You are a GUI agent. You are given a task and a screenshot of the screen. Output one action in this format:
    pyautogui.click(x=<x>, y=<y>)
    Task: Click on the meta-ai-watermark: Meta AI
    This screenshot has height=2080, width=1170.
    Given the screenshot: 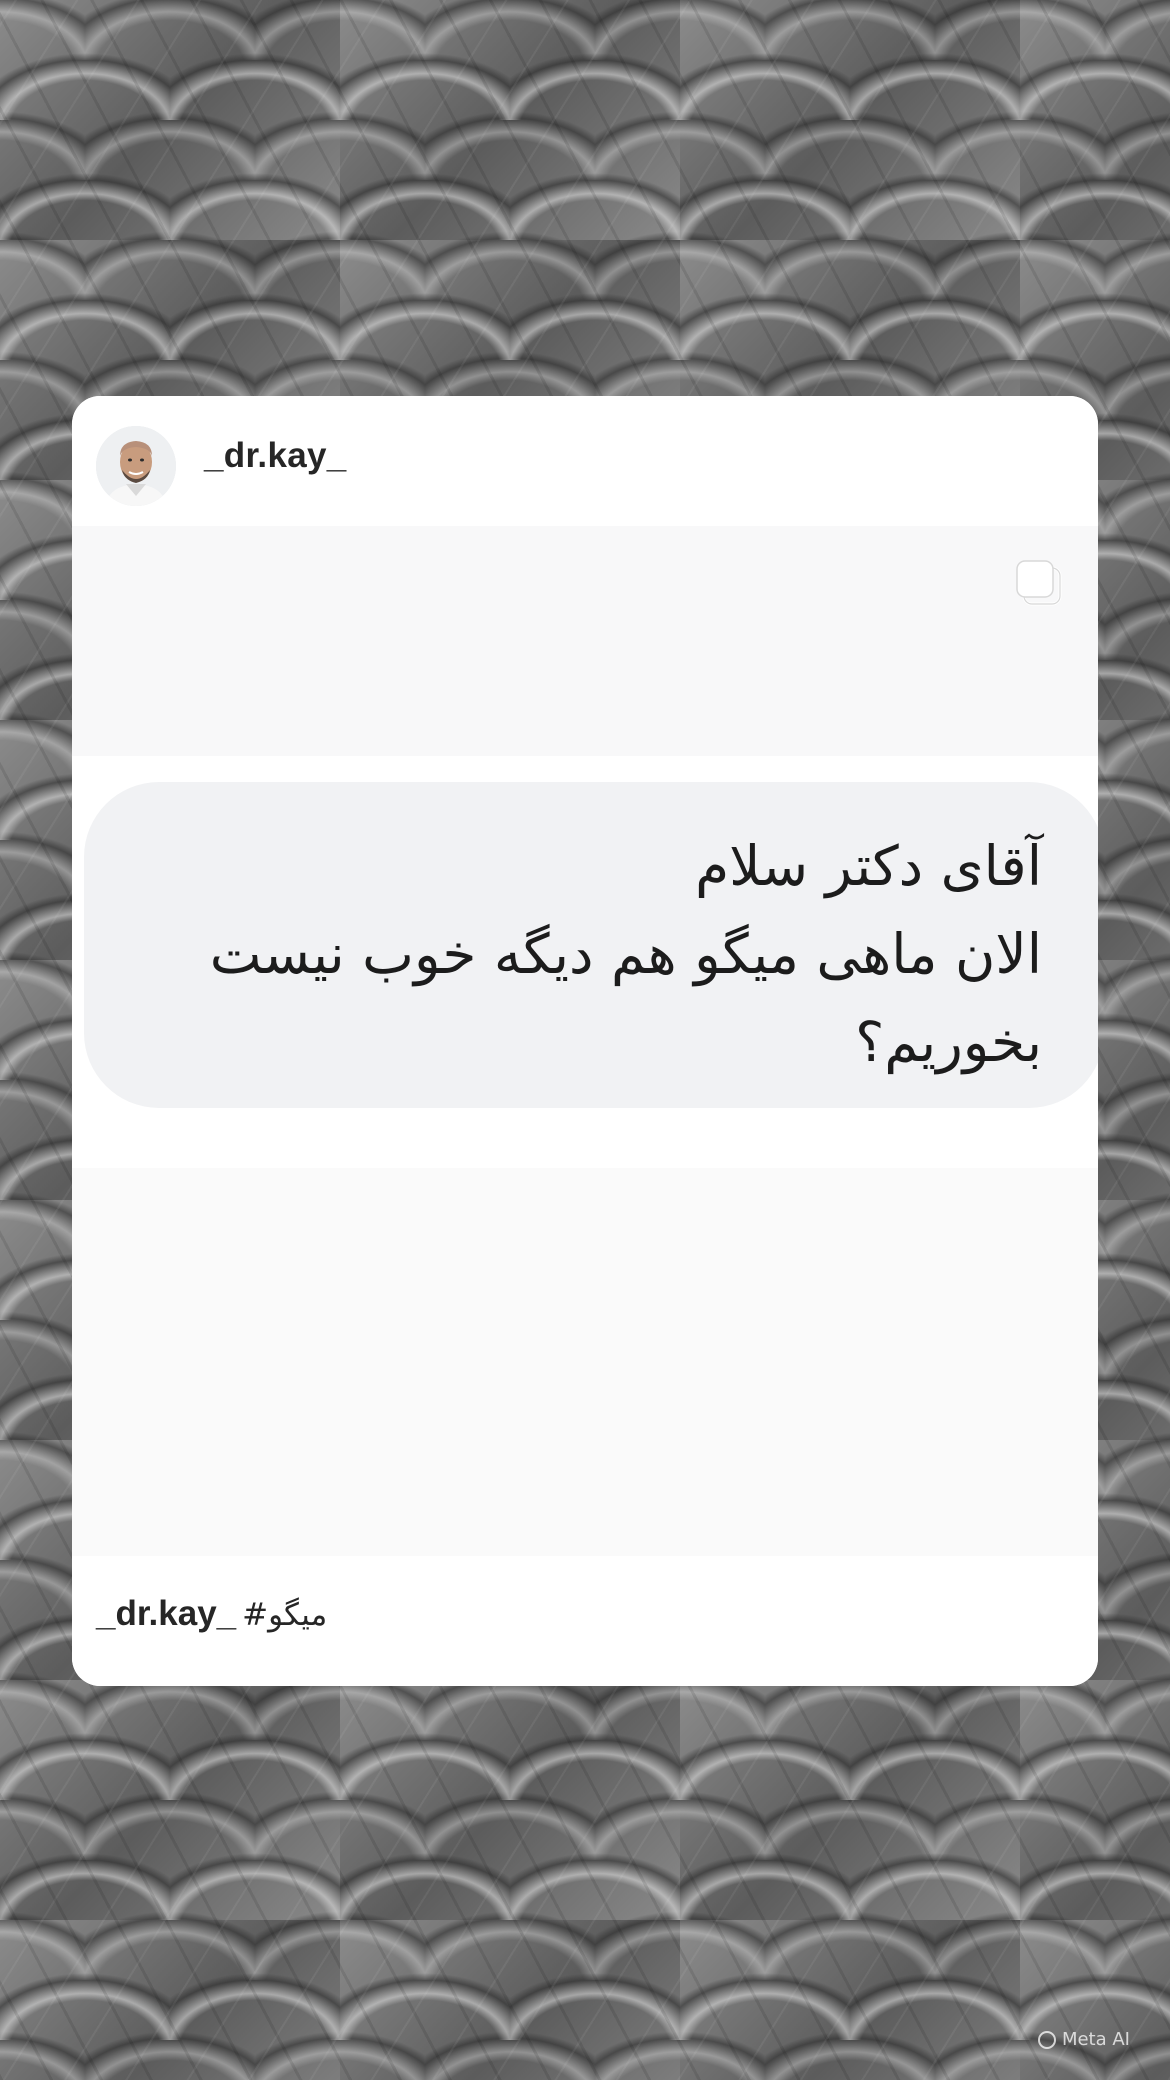 What is the action you would take?
    pyautogui.click(x=1083, y=2039)
    